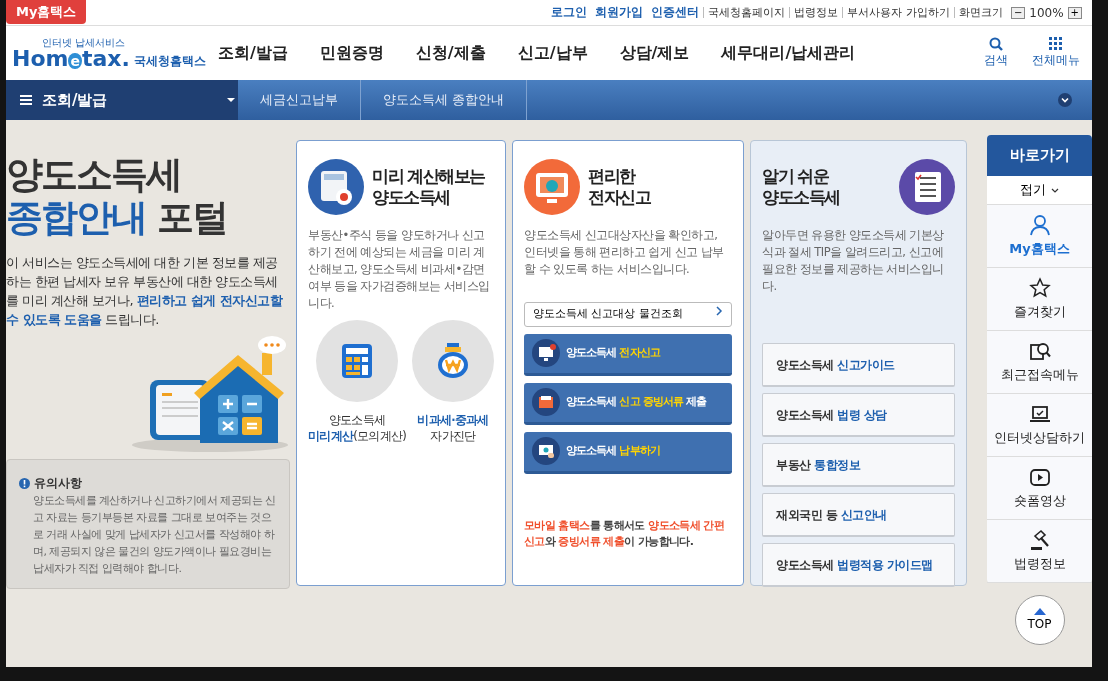  I want to click on main-menu-item: 민원증명, so click(351, 53).